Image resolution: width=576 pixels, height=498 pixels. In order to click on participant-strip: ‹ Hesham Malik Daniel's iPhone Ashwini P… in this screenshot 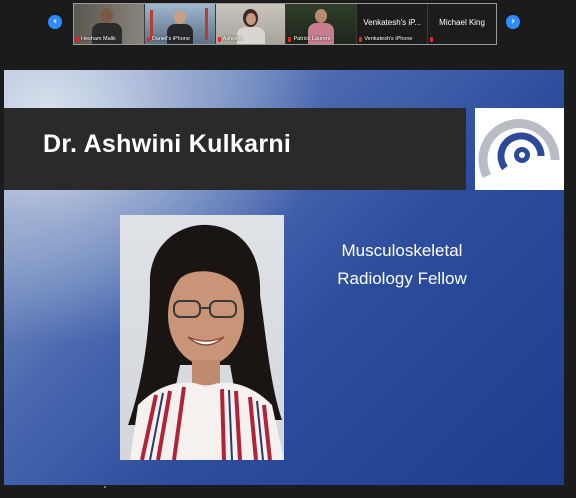, I will do `click(288, 23)`.